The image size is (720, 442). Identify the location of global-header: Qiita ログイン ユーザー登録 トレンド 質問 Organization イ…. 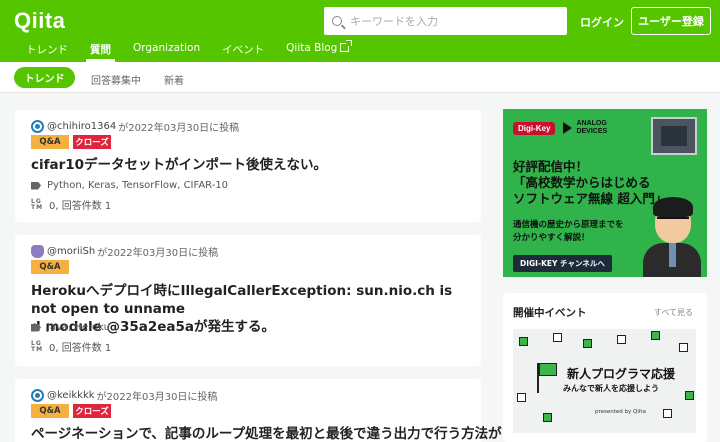
(360, 31).